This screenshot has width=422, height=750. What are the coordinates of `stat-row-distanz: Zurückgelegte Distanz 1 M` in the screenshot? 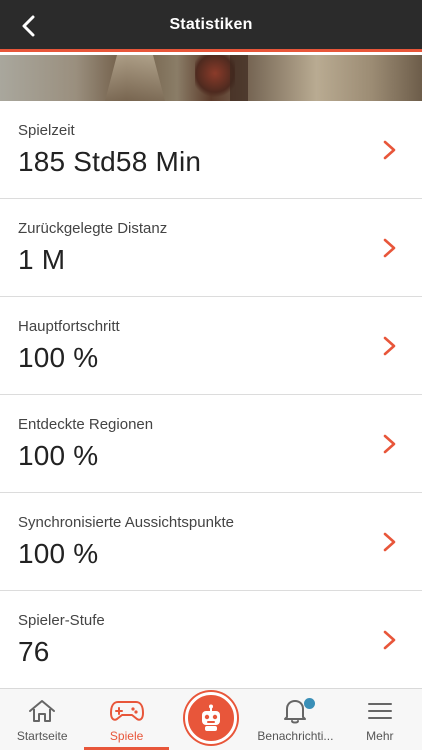 It's located at (211, 248).